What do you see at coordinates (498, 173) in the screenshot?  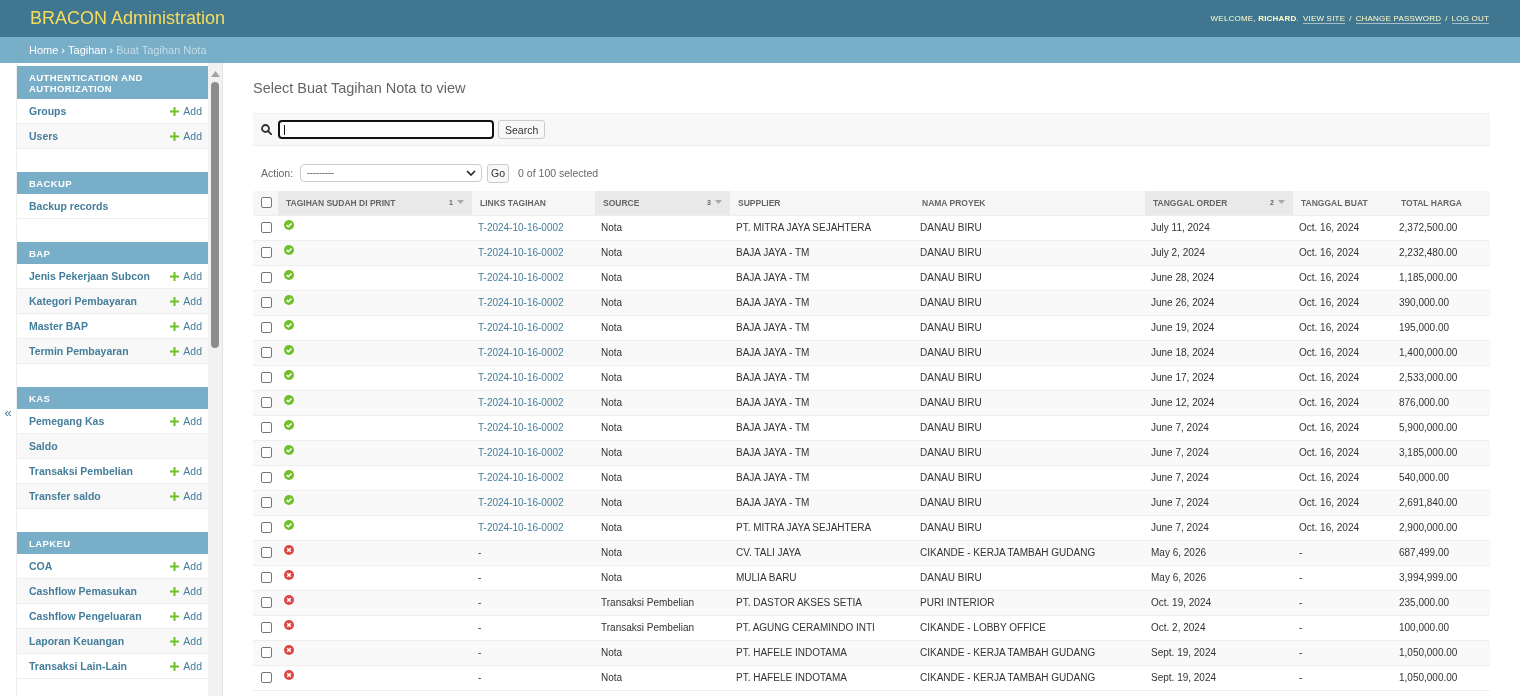 I see `go-button: Go` at bounding box center [498, 173].